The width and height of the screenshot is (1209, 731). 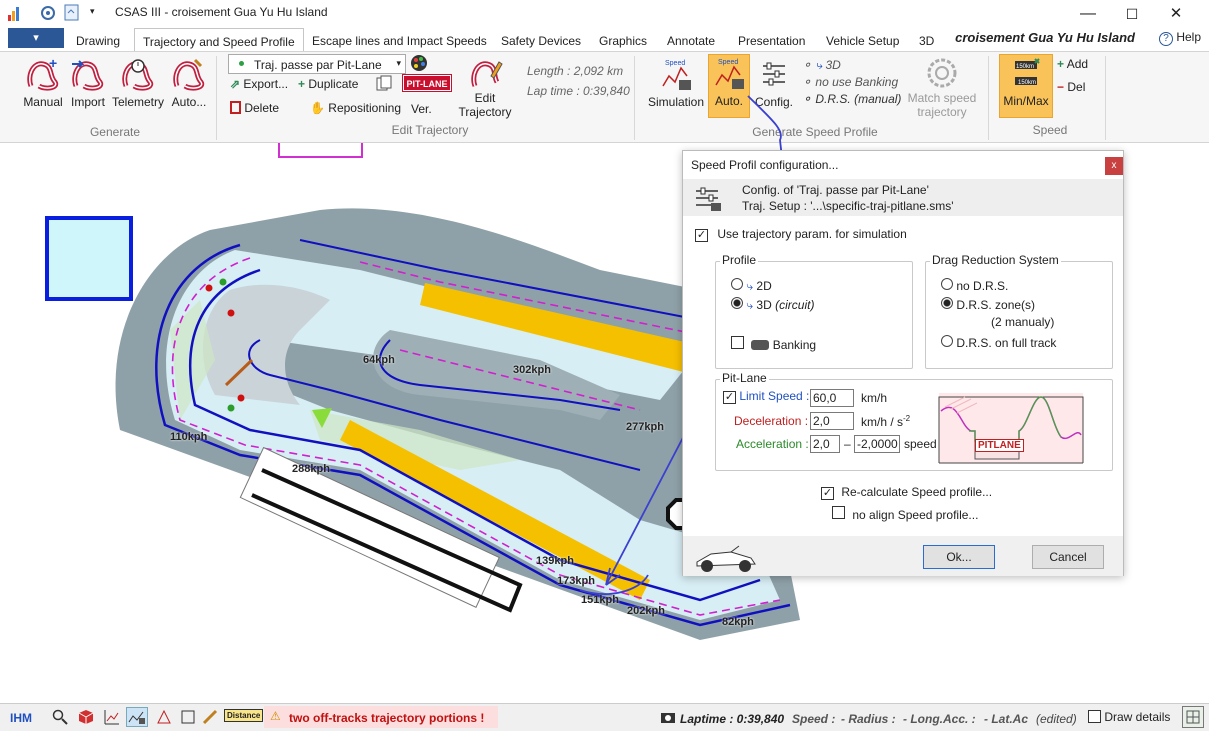 What do you see at coordinates (774, 82) in the screenshot?
I see `config-button: Config.` at bounding box center [774, 82].